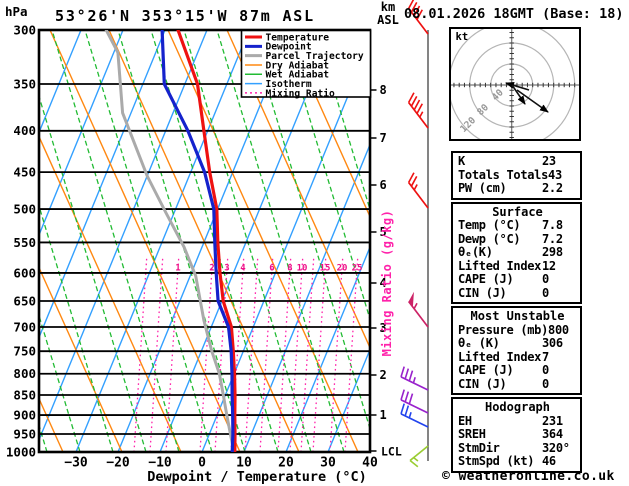 The width and height of the screenshot is (629, 486). I want to click on mixing-ratio-axis-label: Mixing Ratio (g/kg), so click(387, 283).